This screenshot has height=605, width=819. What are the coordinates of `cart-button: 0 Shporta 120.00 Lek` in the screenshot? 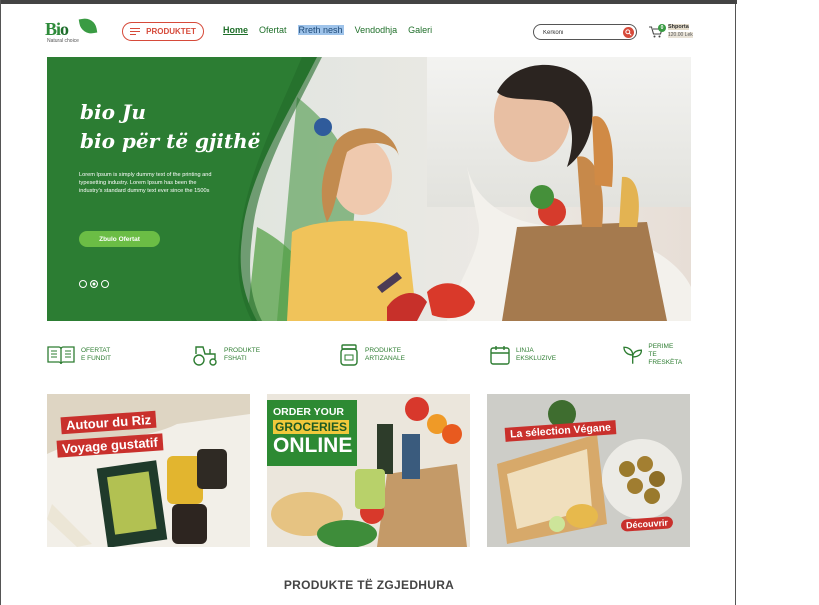 It's located at (673, 33).